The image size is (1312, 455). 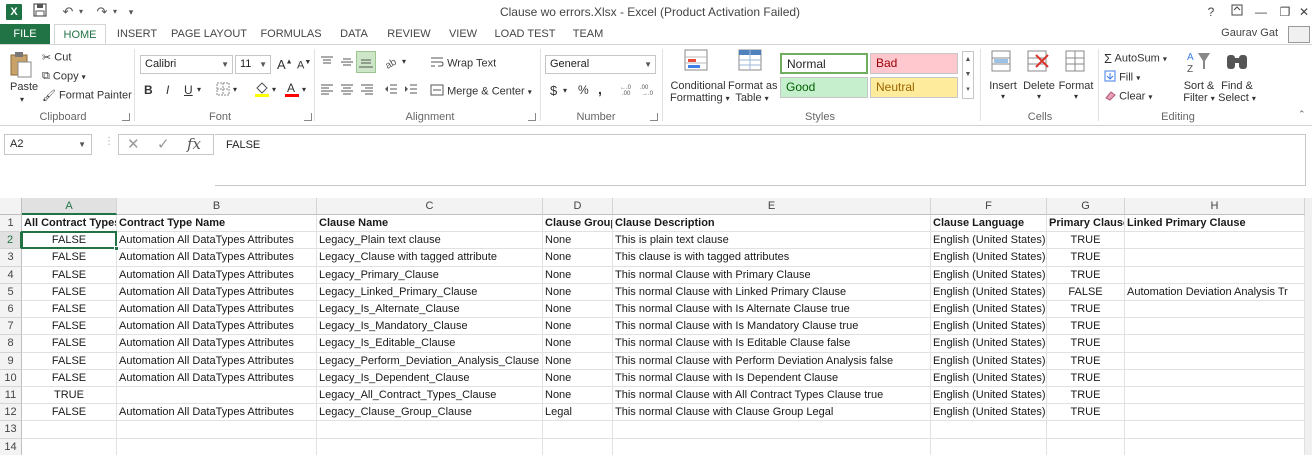 I want to click on tab-team: TEAM, so click(x=588, y=34).